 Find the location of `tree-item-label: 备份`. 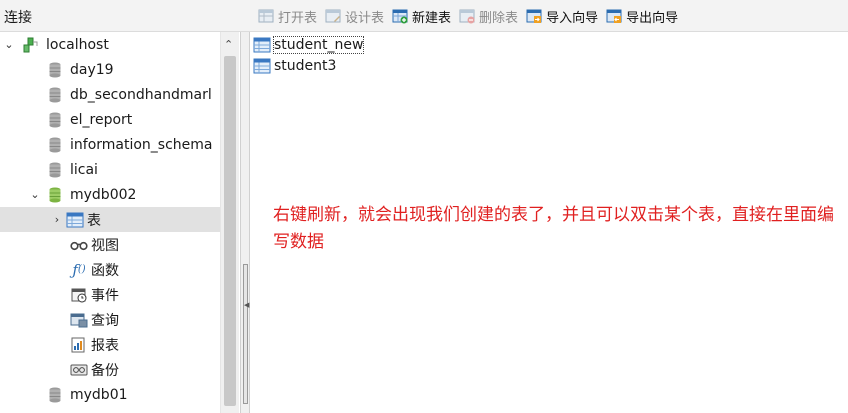

tree-item-label: 备份 is located at coordinates (105, 370).